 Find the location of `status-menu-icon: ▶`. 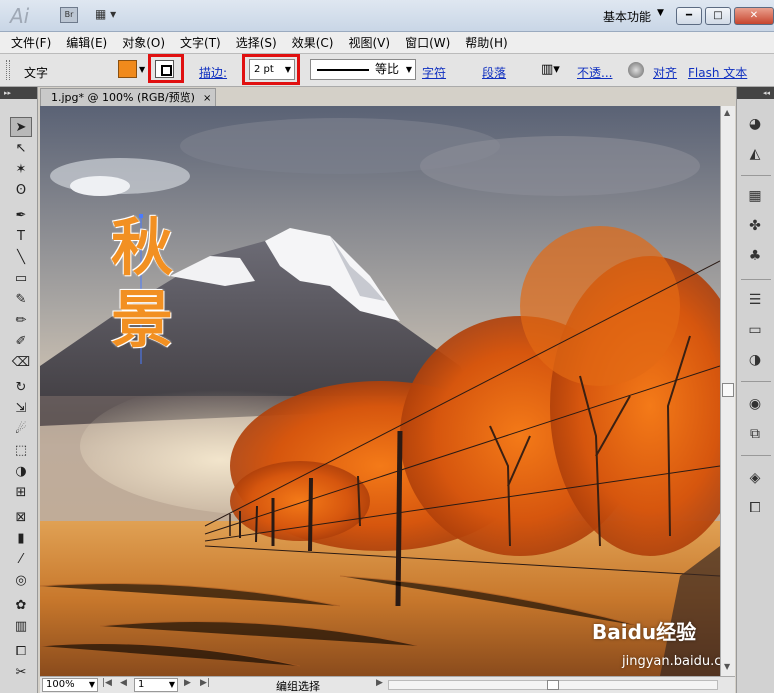

status-menu-icon: ▶ is located at coordinates (379, 683).